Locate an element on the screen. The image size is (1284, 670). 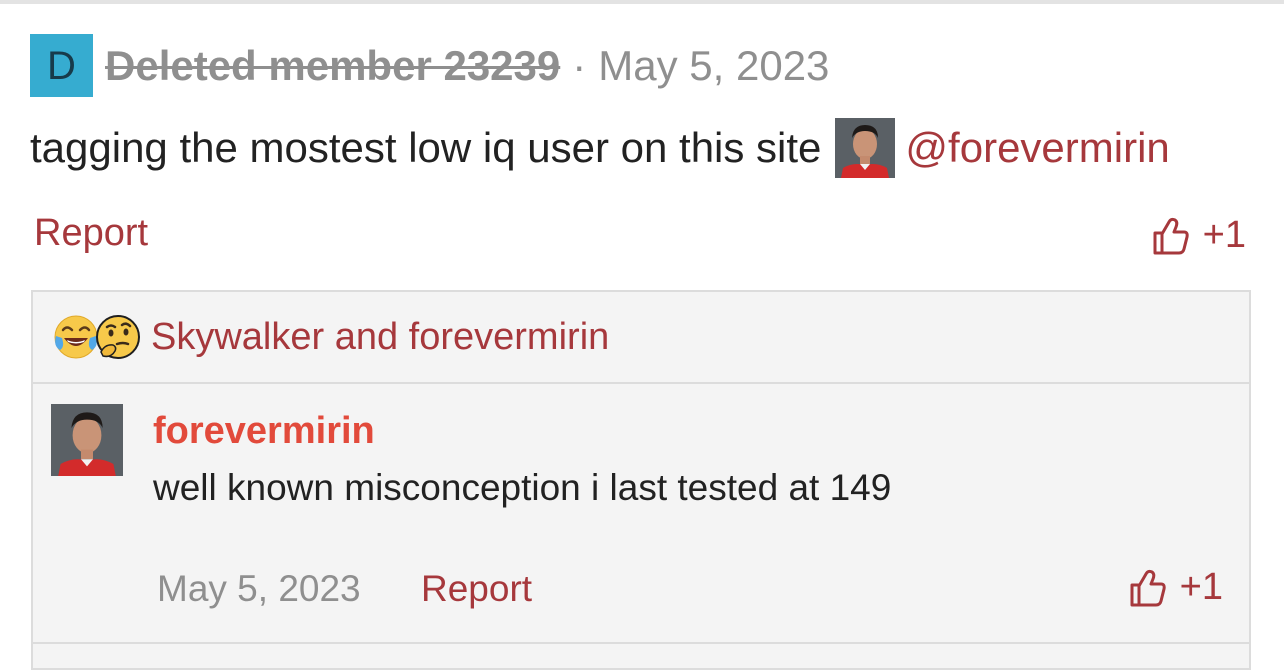
post-header: D Deleted member 23239 · May 5, 2023 is located at coordinates (429, 65).